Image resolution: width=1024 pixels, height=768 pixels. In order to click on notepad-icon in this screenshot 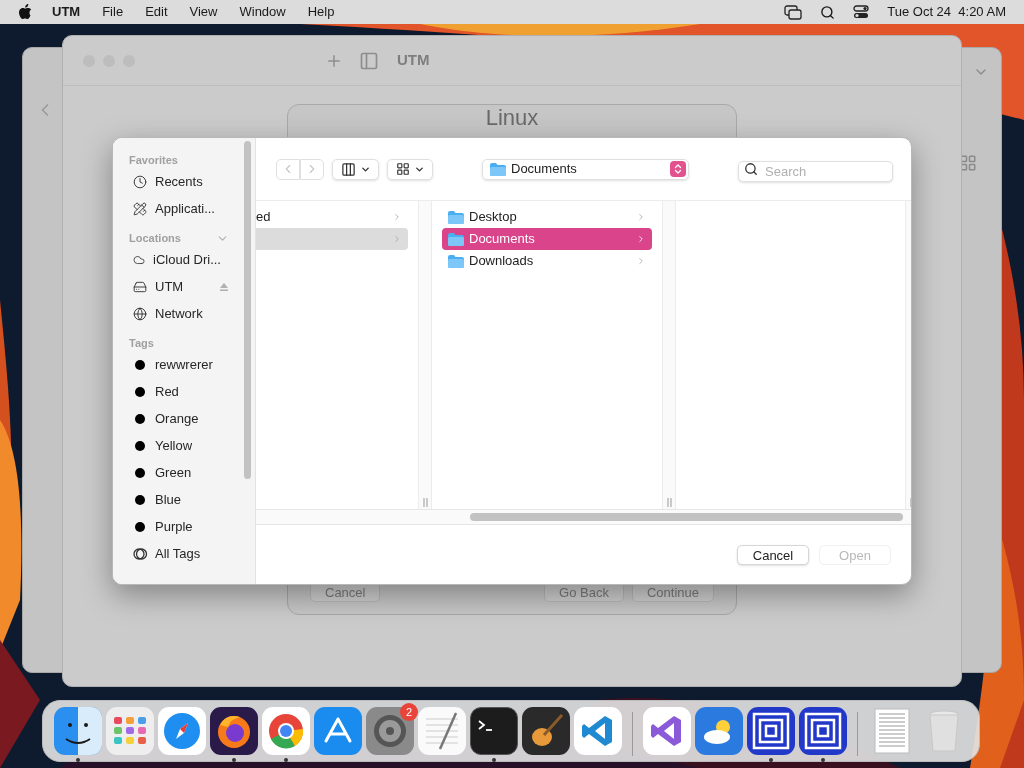, I will do `click(442, 731)`.